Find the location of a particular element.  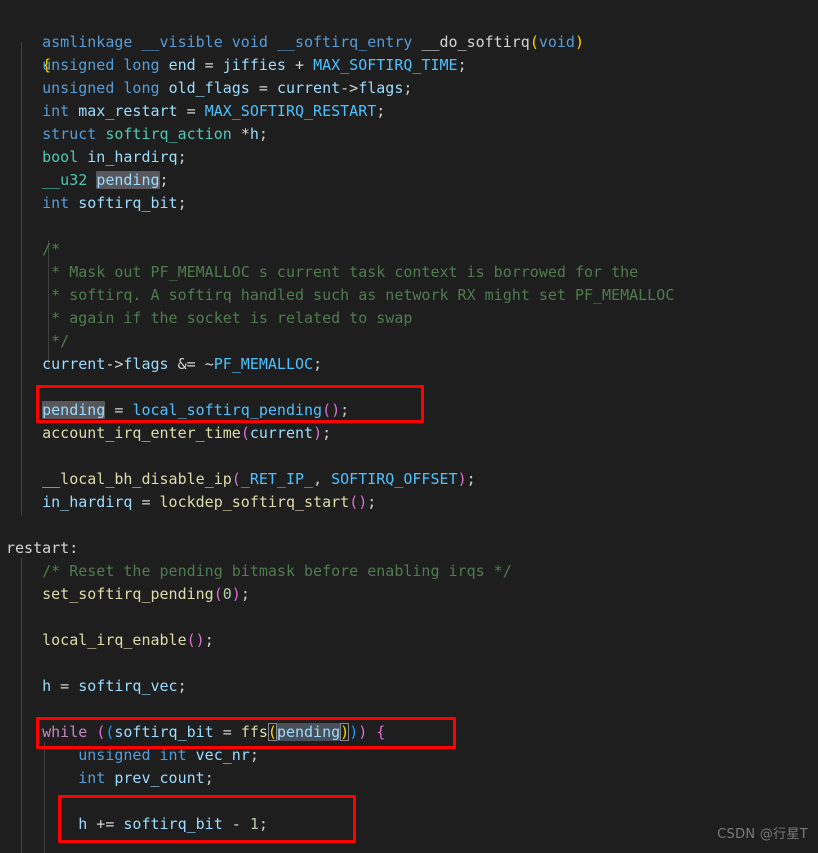

token-struct: struct is located at coordinates (69, 134).